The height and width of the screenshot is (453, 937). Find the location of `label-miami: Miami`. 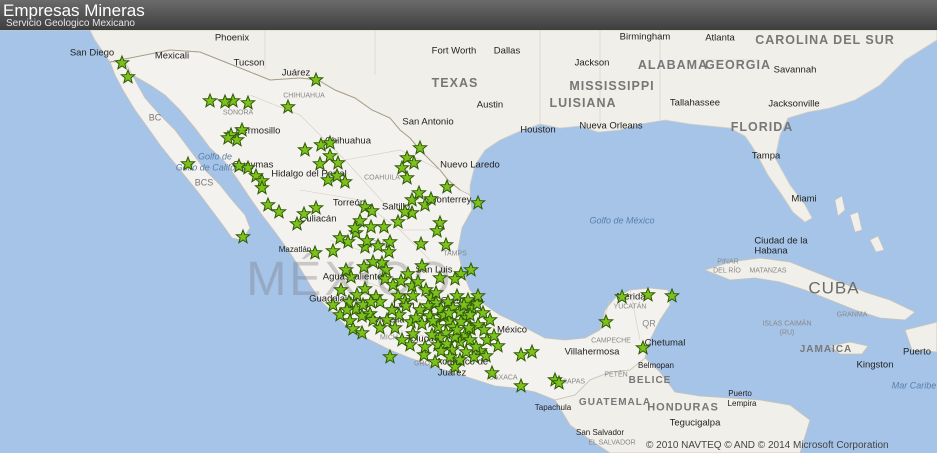

label-miami: Miami is located at coordinates (804, 199).